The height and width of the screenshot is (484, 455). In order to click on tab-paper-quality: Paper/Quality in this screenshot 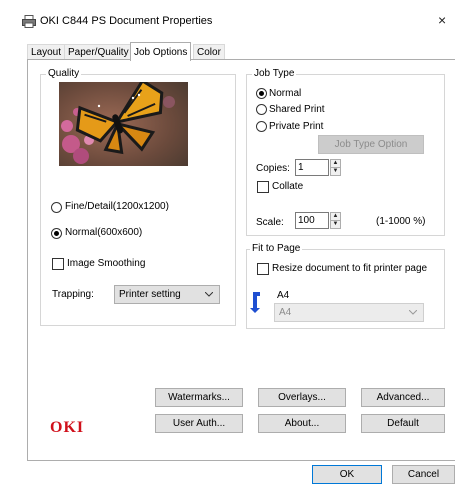, I will do `click(98, 52)`.